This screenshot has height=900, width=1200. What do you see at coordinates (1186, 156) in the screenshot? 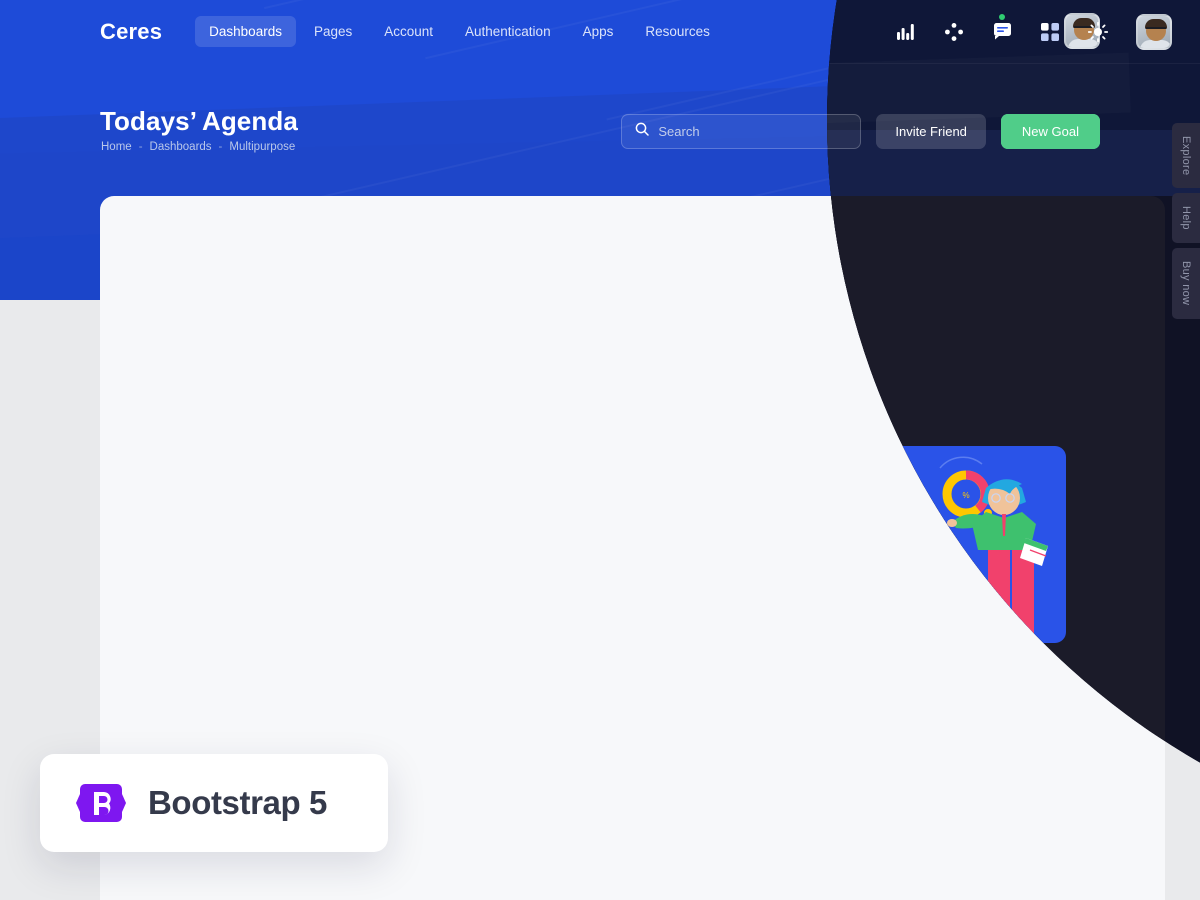
I see `side-tab-explore: Explore` at bounding box center [1186, 156].